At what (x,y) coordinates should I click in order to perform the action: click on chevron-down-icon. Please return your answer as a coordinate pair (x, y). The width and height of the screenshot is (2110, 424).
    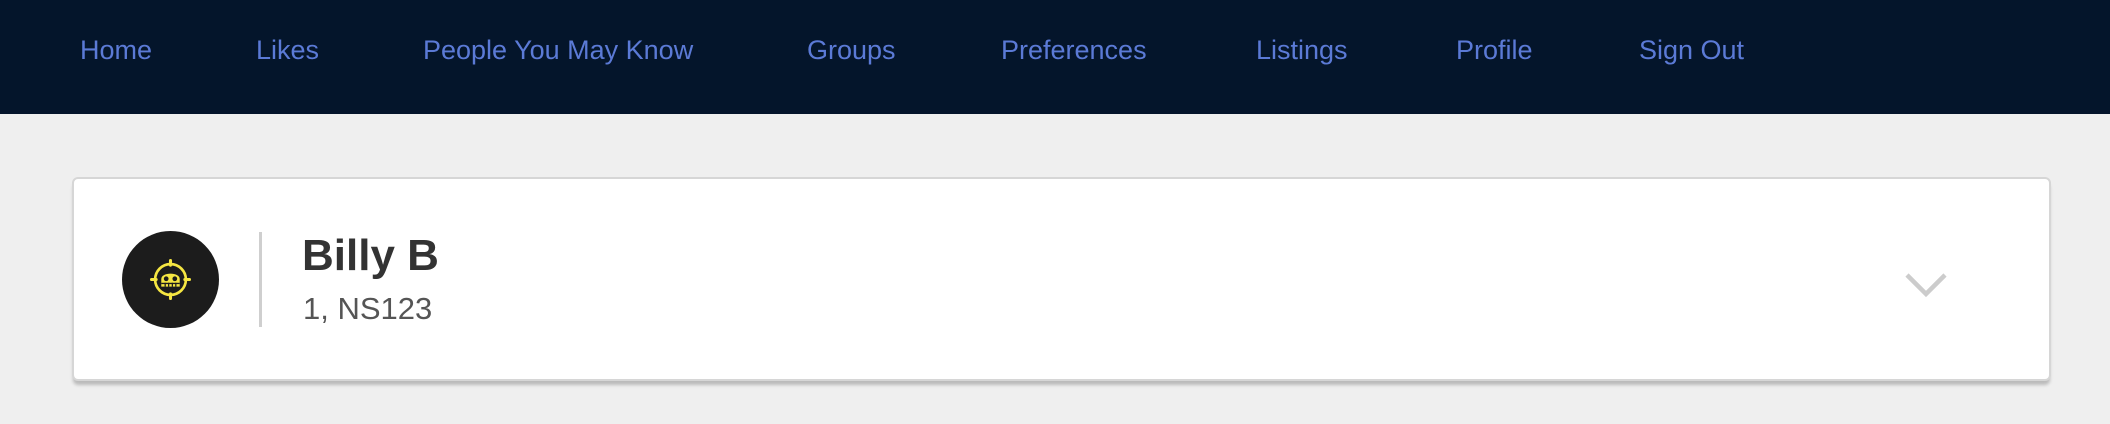
    Looking at the image, I should click on (1926, 285).